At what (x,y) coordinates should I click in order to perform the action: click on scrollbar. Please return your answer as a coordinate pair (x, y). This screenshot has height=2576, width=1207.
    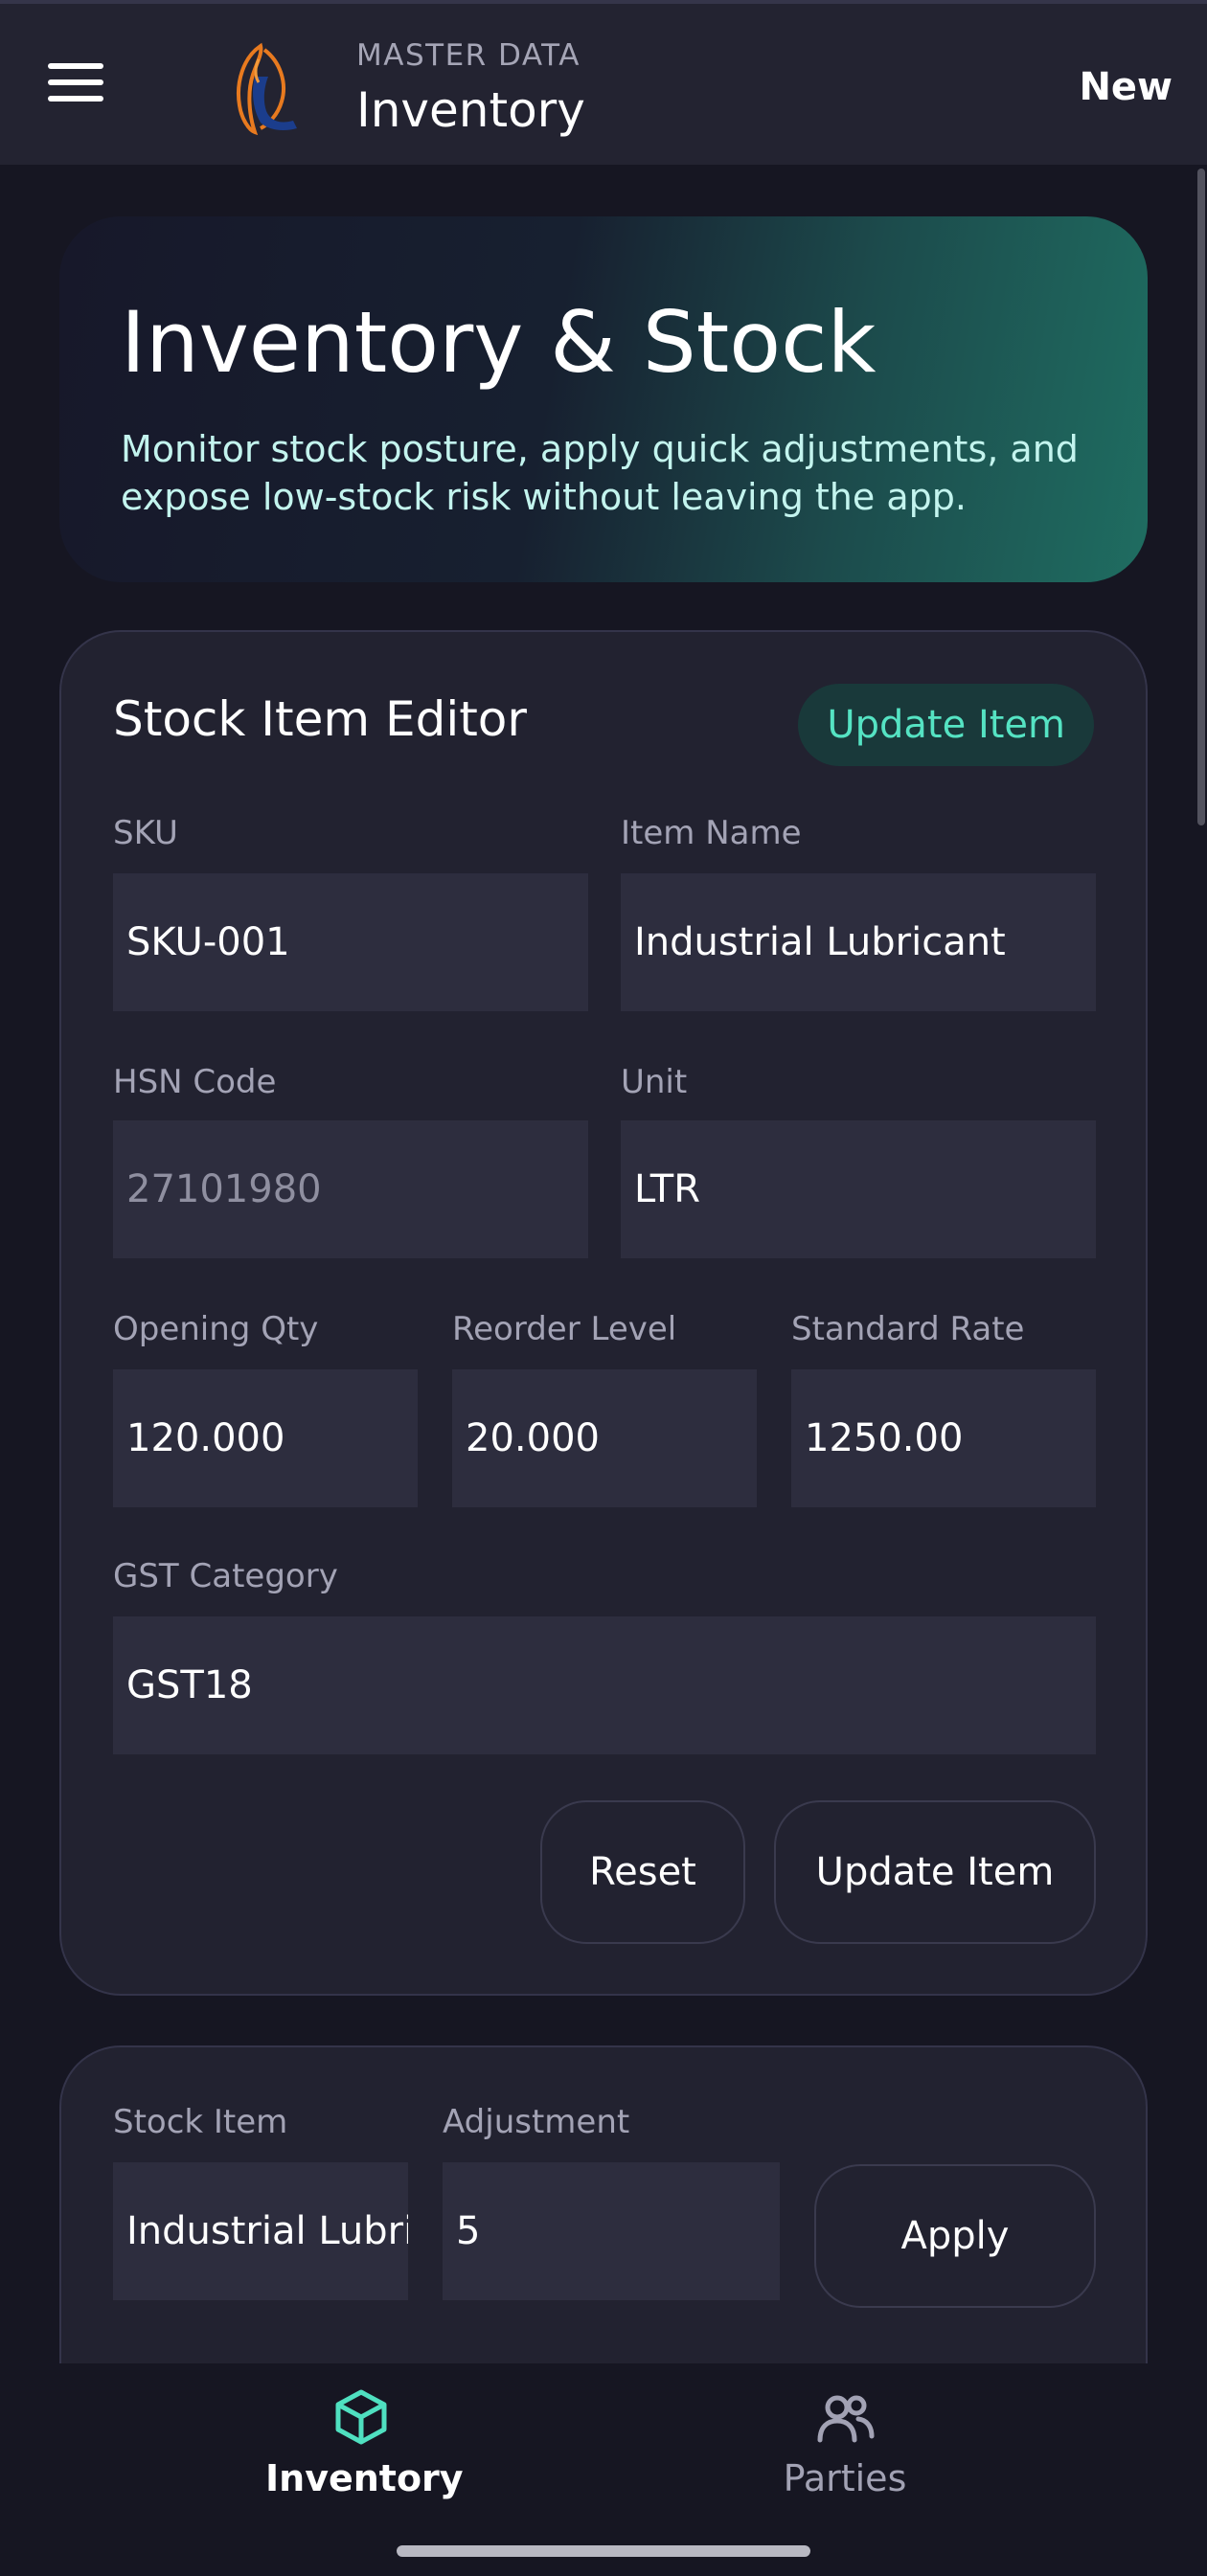
    Looking at the image, I should click on (1201, 497).